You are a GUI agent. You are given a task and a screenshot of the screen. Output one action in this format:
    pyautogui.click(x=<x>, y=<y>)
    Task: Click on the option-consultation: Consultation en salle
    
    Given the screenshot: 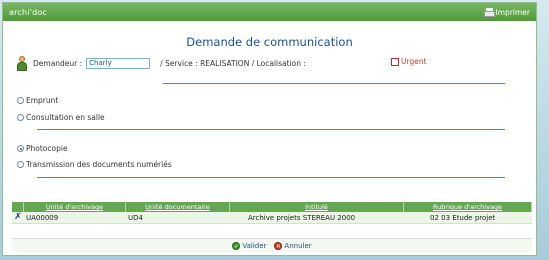 What is the action you would take?
    pyautogui.click(x=61, y=117)
    